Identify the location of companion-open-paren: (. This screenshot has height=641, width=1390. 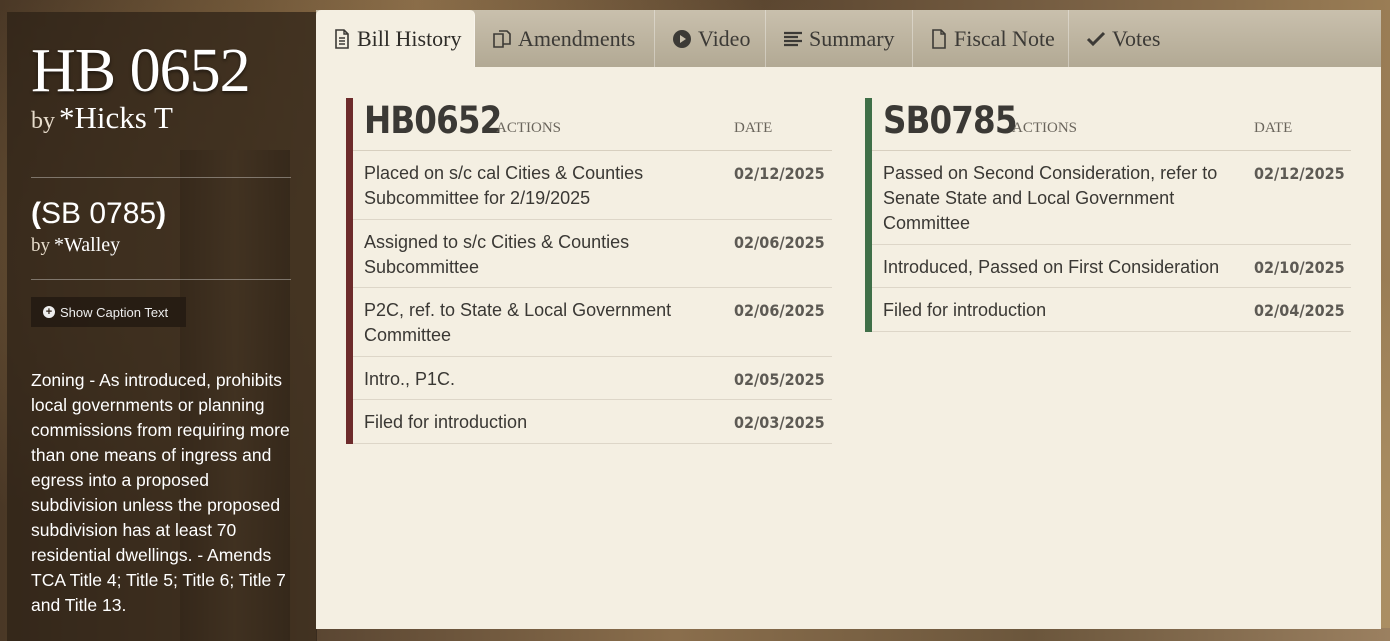
(36, 213).